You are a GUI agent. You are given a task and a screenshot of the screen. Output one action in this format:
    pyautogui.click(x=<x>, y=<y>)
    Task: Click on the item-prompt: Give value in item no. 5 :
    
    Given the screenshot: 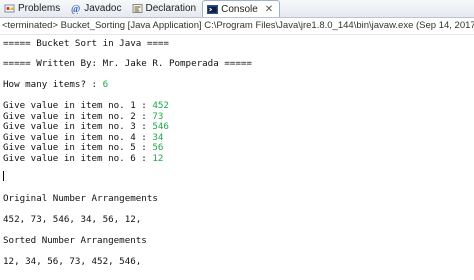 What is the action you would take?
    pyautogui.click(x=78, y=147)
    